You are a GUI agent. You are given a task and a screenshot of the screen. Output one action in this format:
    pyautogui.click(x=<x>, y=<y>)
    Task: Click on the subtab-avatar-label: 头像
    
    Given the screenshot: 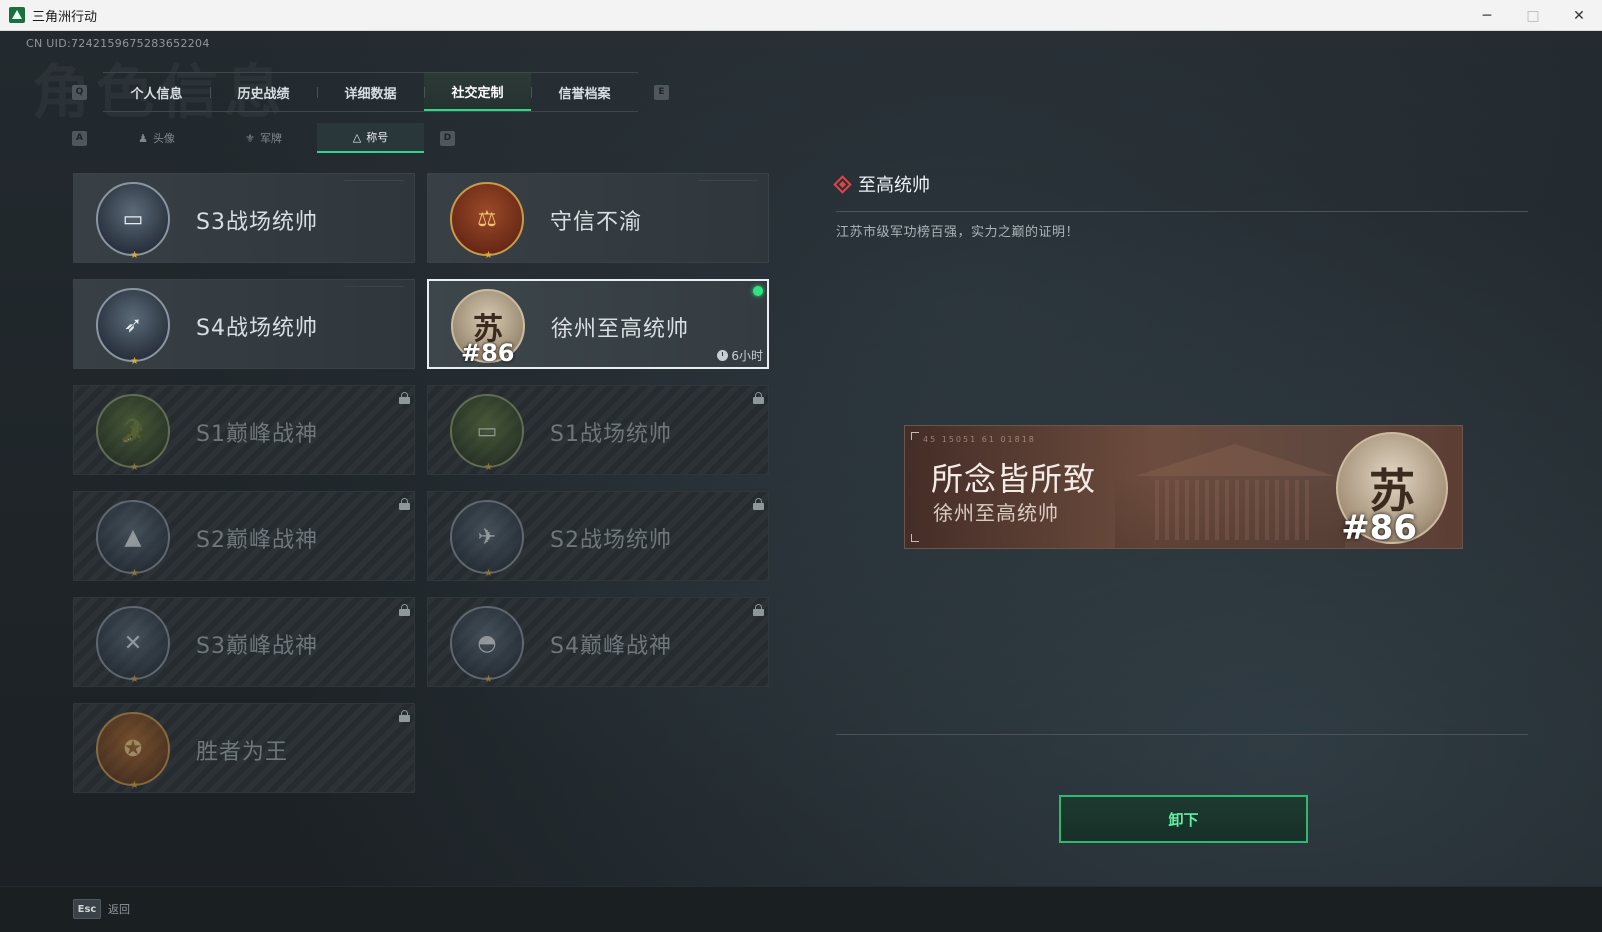 What is the action you would take?
    pyautogui.click(x=163, y=138)
    